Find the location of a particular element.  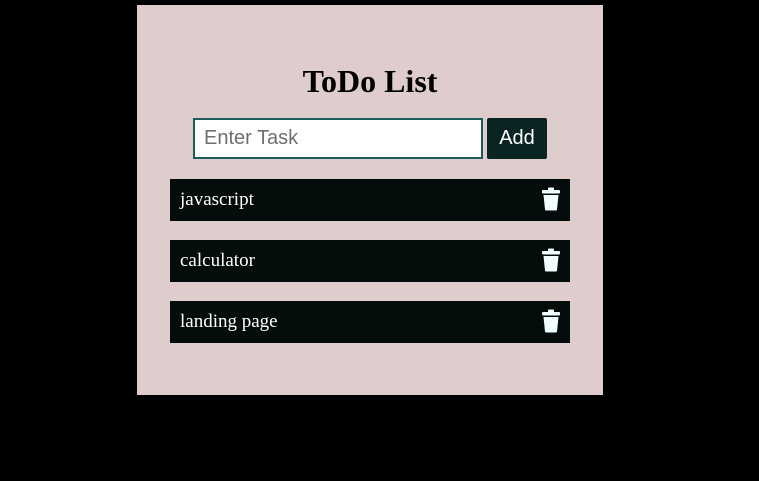

add-task-button: Add is located at coordinates (517, 138).